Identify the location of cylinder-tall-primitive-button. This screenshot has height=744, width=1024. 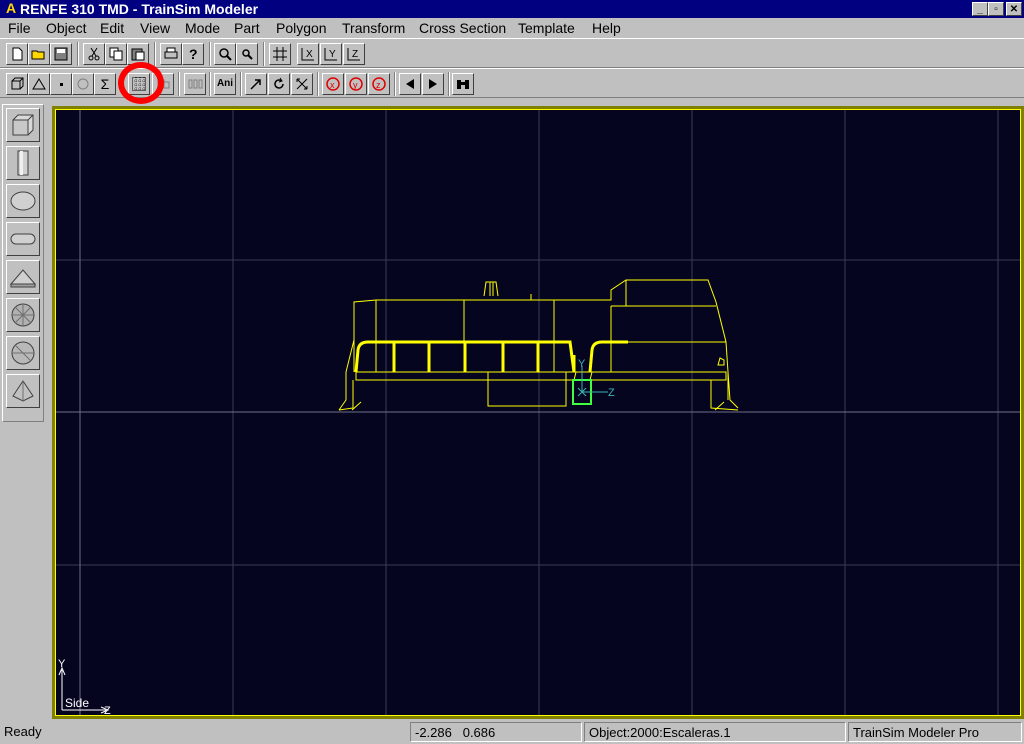
(23, 163).